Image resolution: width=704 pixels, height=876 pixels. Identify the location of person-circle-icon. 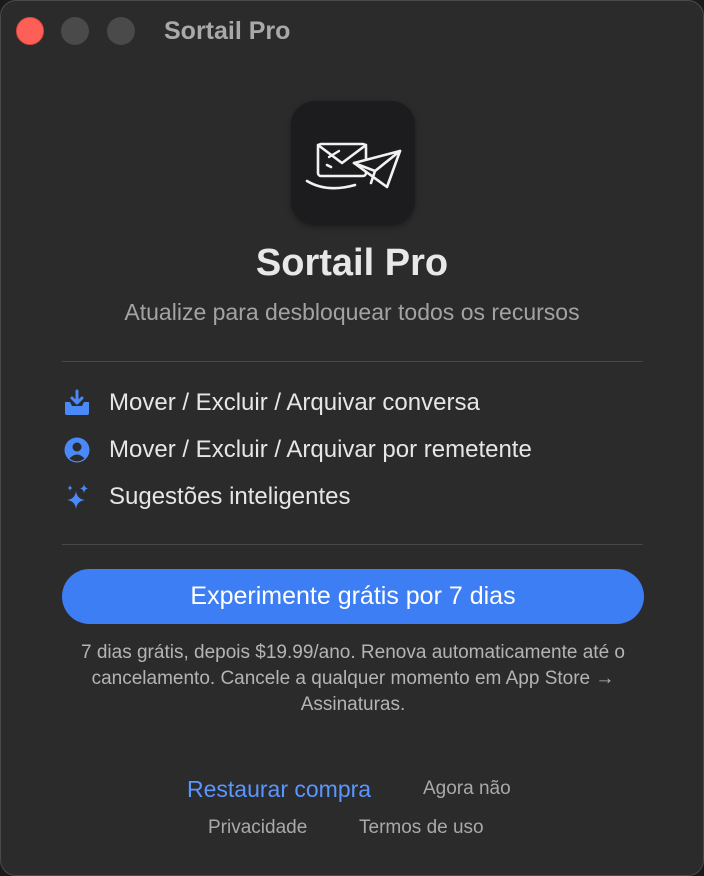
(78, 450).